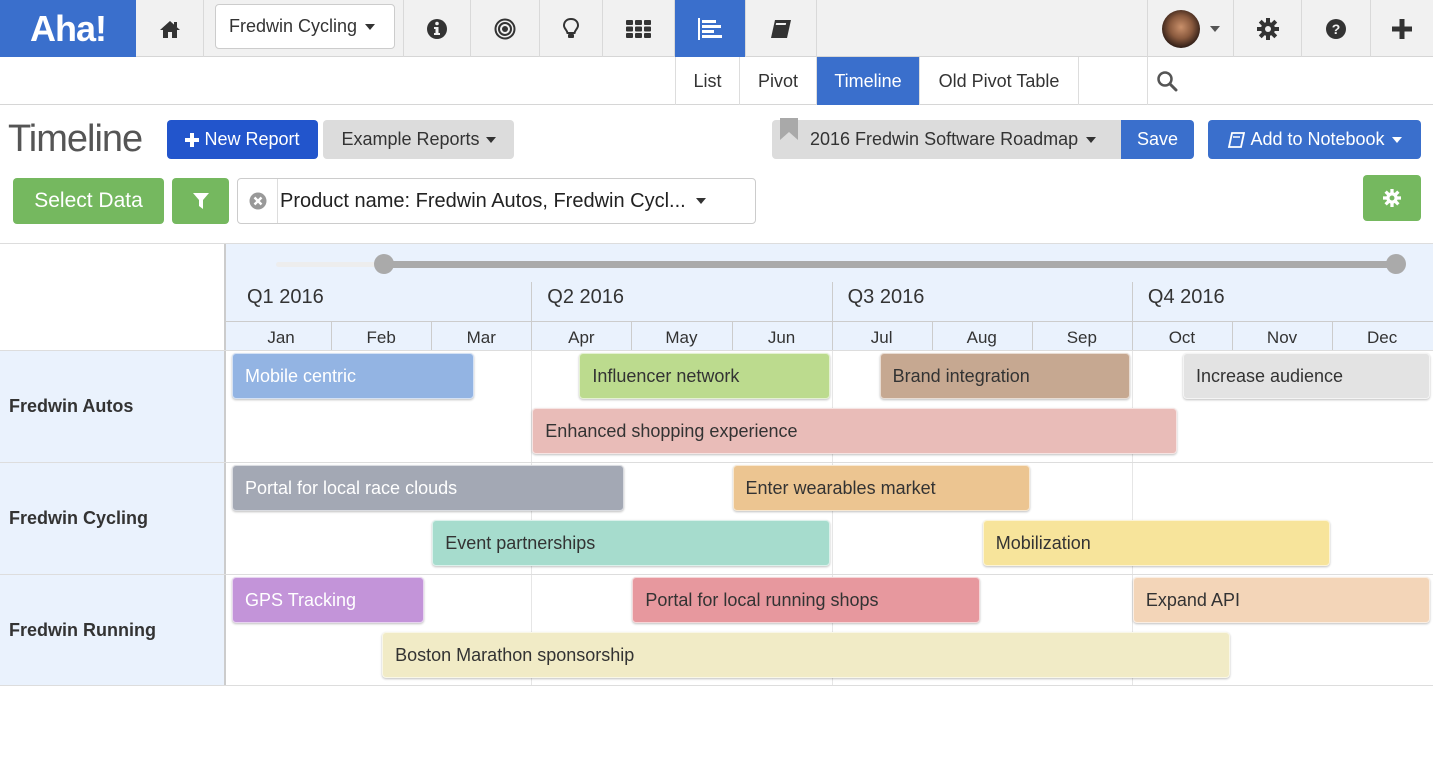 Image resolution: width=1433 pixels, height=773 pixels. Describe the element at coordinates (301, 599) in the screenshot. I see `bar-label: GPS Tracking` at that location.